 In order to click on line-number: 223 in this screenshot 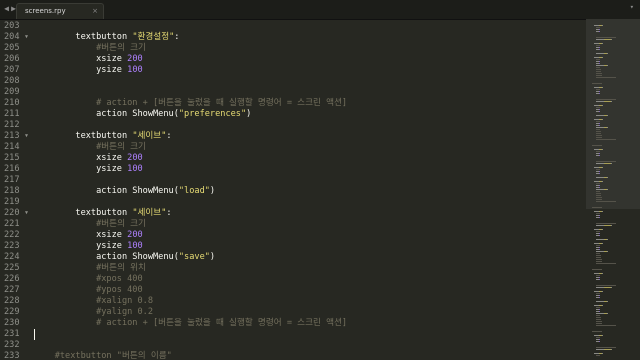, I will do `click(12, 246)`.